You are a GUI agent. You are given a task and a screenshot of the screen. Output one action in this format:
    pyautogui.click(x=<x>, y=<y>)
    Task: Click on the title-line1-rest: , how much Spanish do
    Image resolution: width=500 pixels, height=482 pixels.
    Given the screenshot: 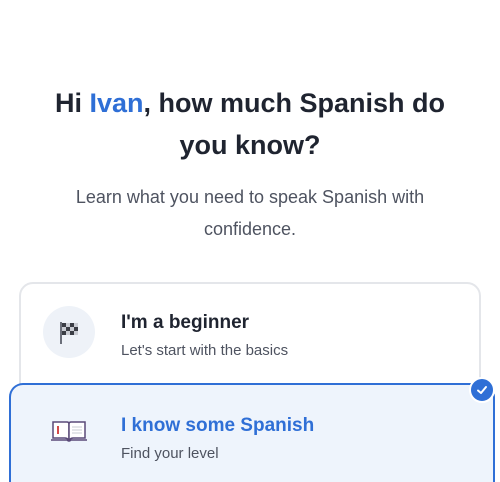 What is the action you would take?
    pyautogui.click(x=294, y=103)
    